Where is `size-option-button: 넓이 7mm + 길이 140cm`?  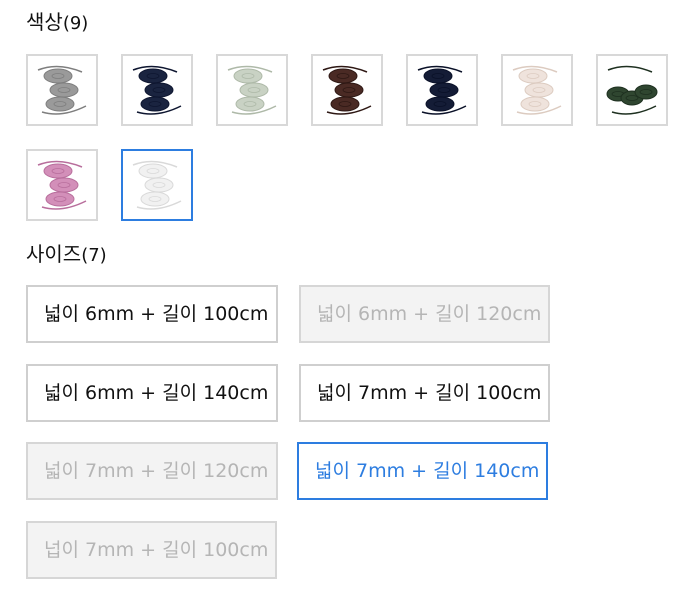
size-option-button: 넓이 7mm + 길이 140cm is located at coordinates (422, 471).